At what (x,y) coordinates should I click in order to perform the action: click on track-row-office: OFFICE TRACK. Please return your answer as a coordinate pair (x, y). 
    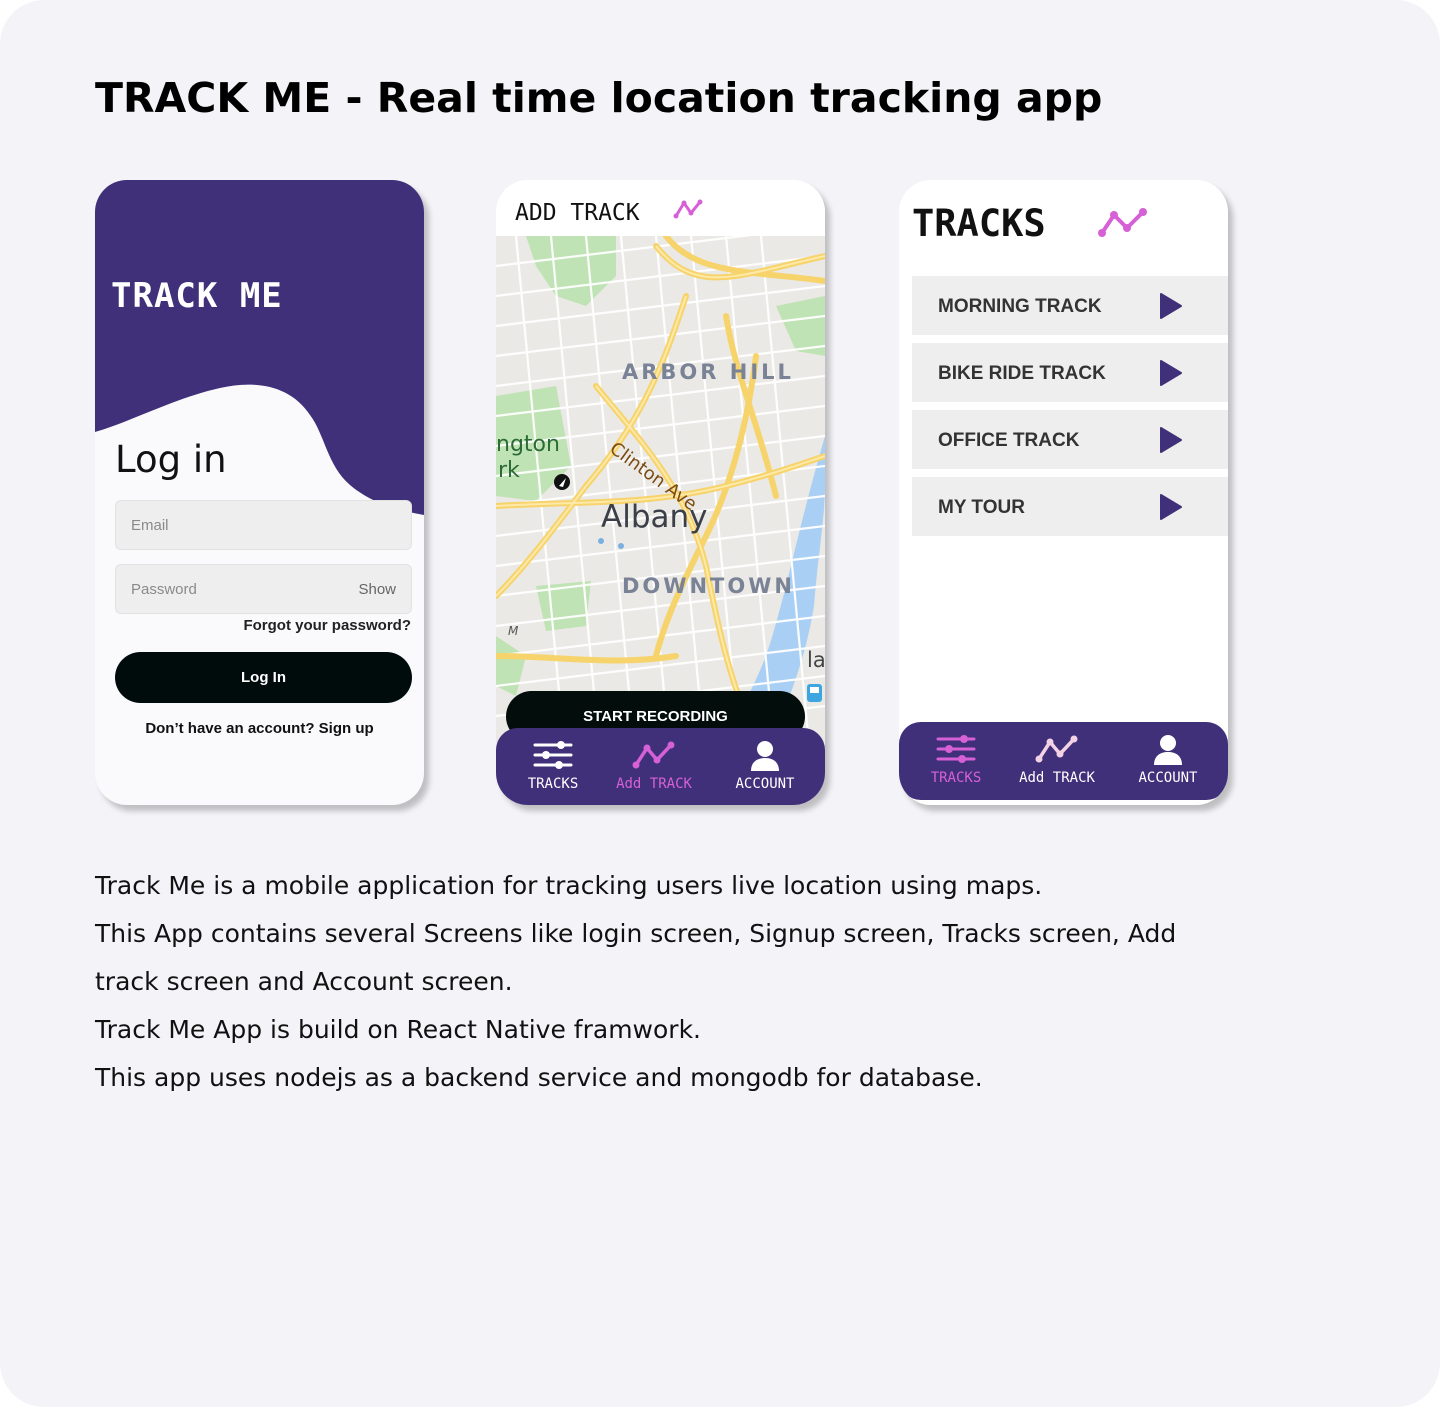
    Looking at the image, I should click on (1070, 439).